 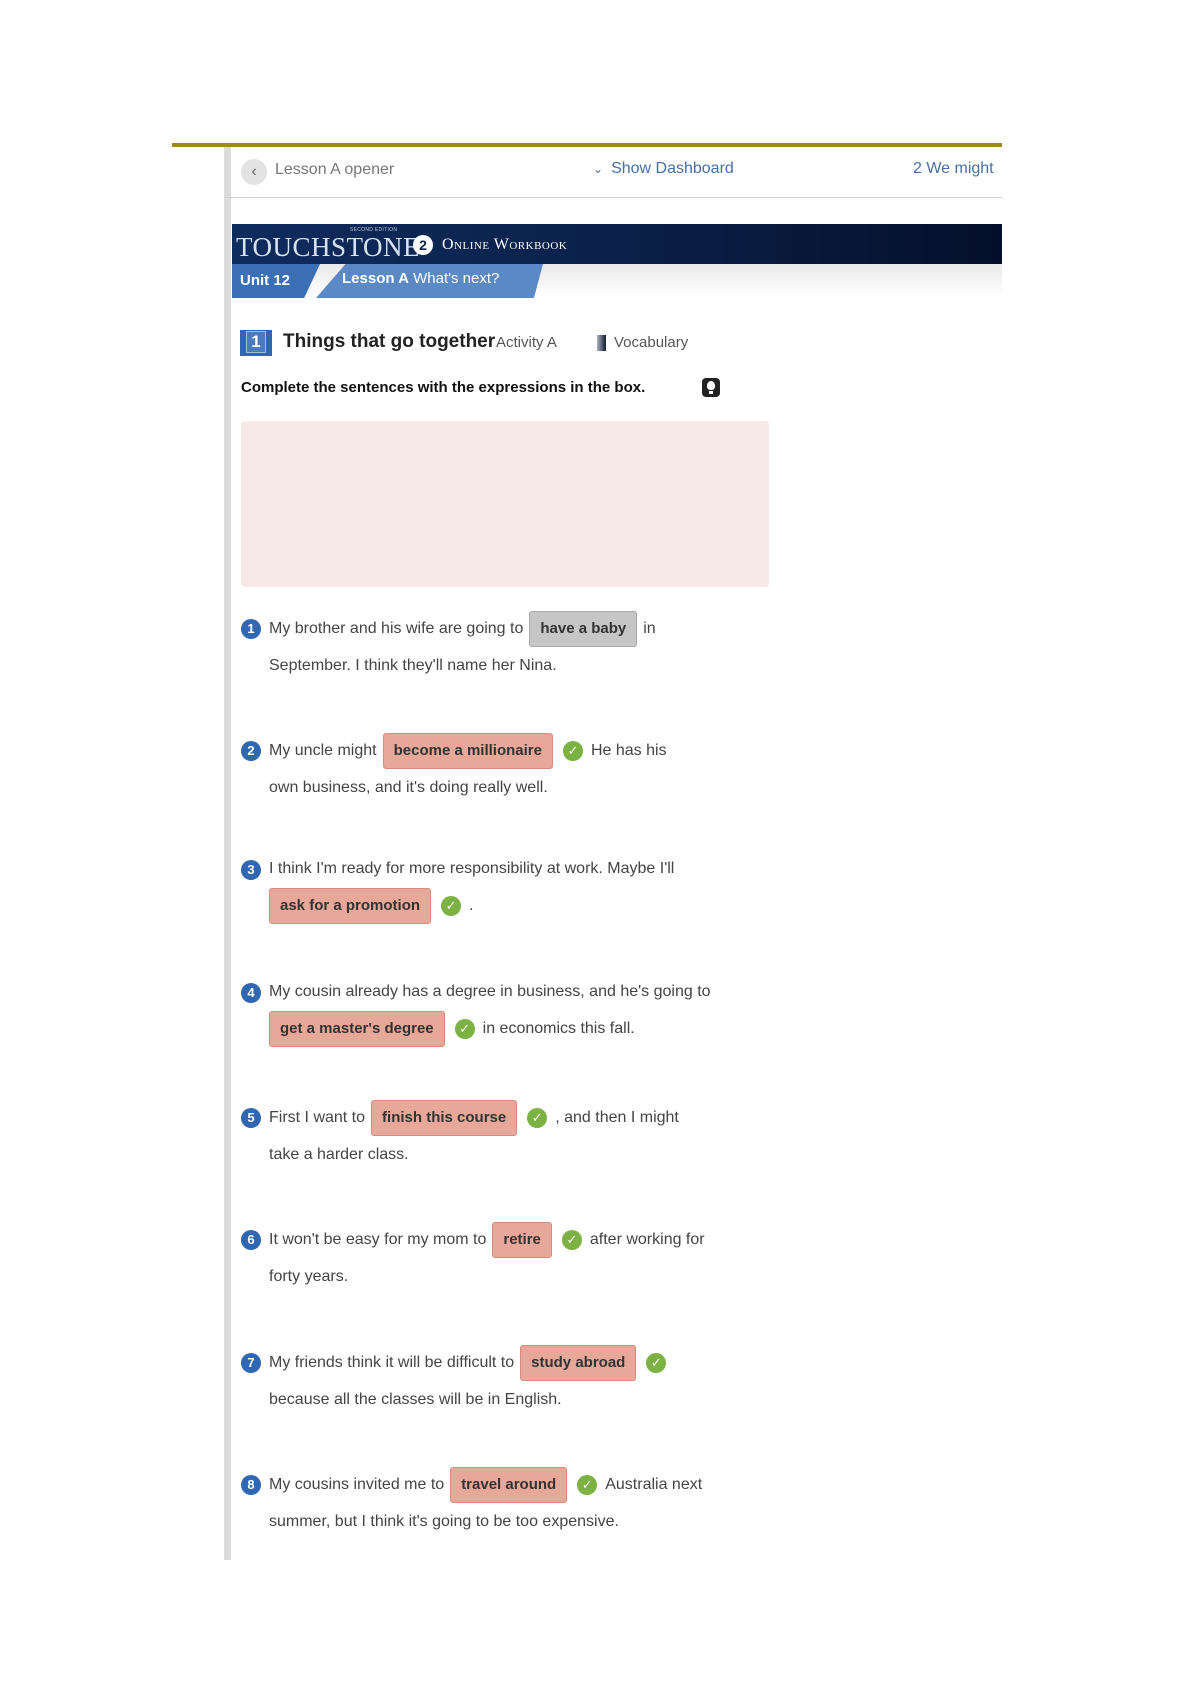 I want to click on number-2-icon: 2, so click(x=251, y=751).